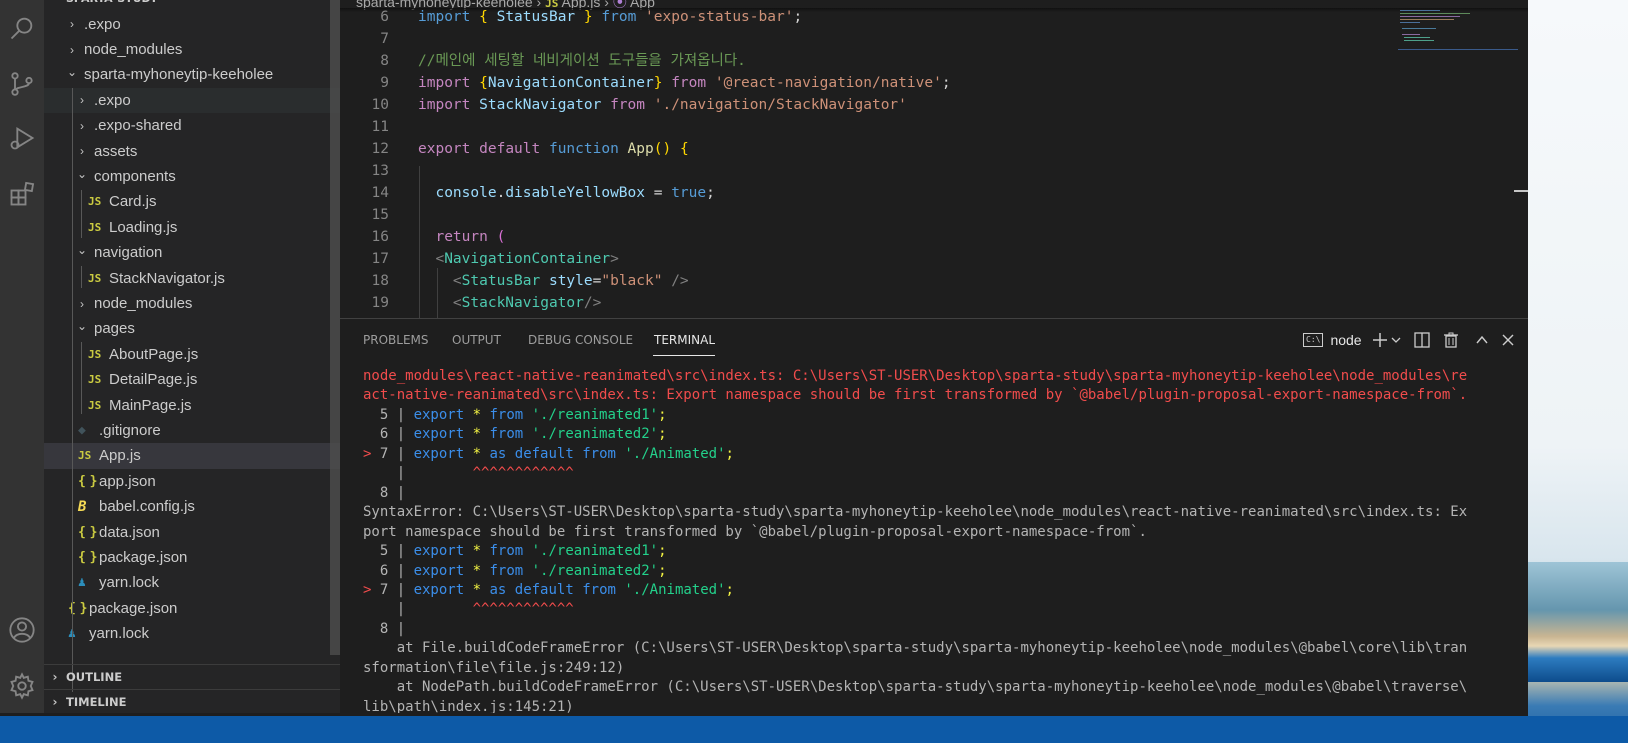  What do you see at coordinates (192, 379) in the screenshot?
I see `tree-file: JS DetailPage.js` at bounding box center [192, 379].